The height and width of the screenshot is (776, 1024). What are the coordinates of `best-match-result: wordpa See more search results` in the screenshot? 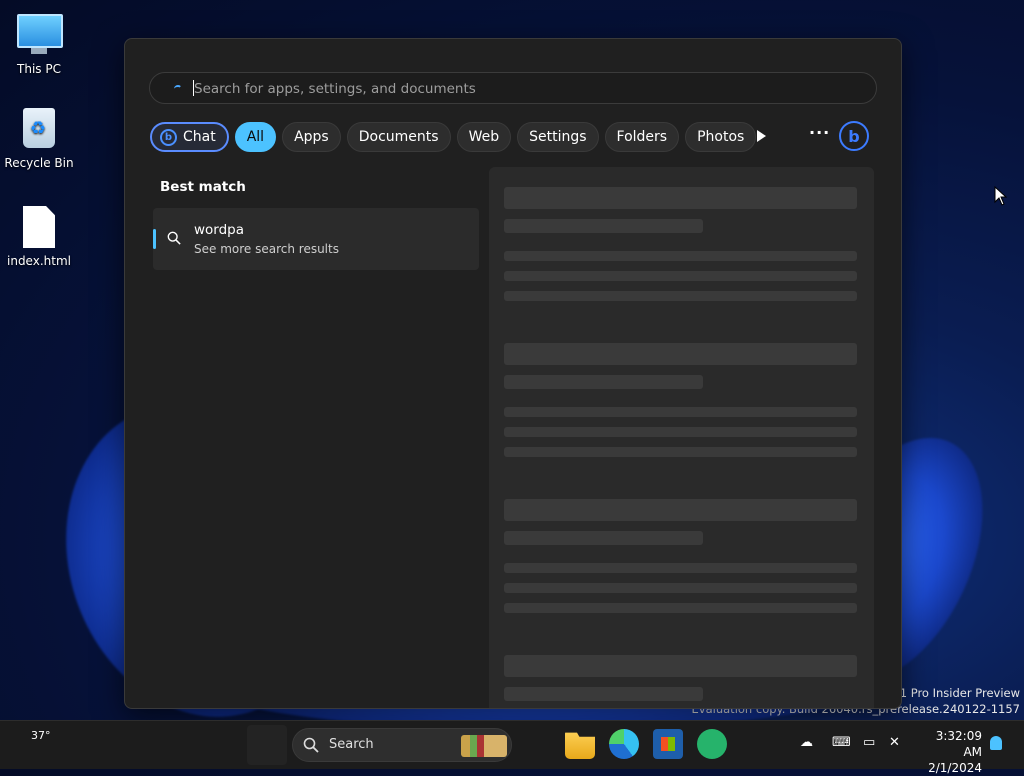 It's located at (316, 239).